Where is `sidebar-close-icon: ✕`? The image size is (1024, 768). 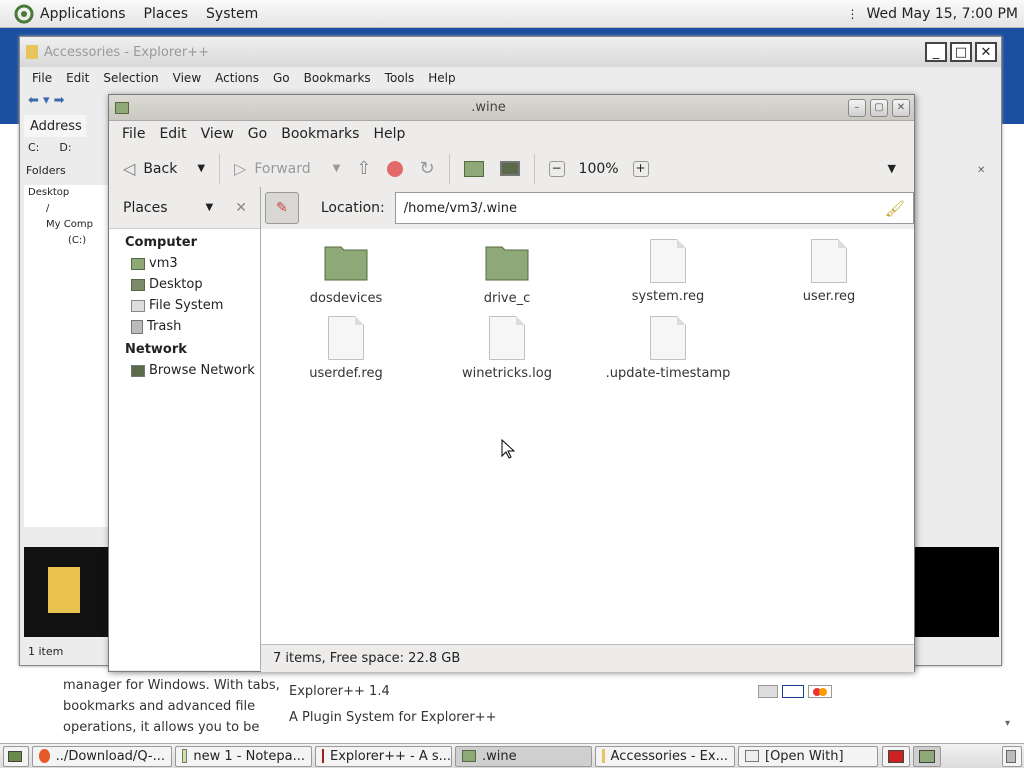 sidebar-close-icon: ✕ is located at coordinates (241, 208).